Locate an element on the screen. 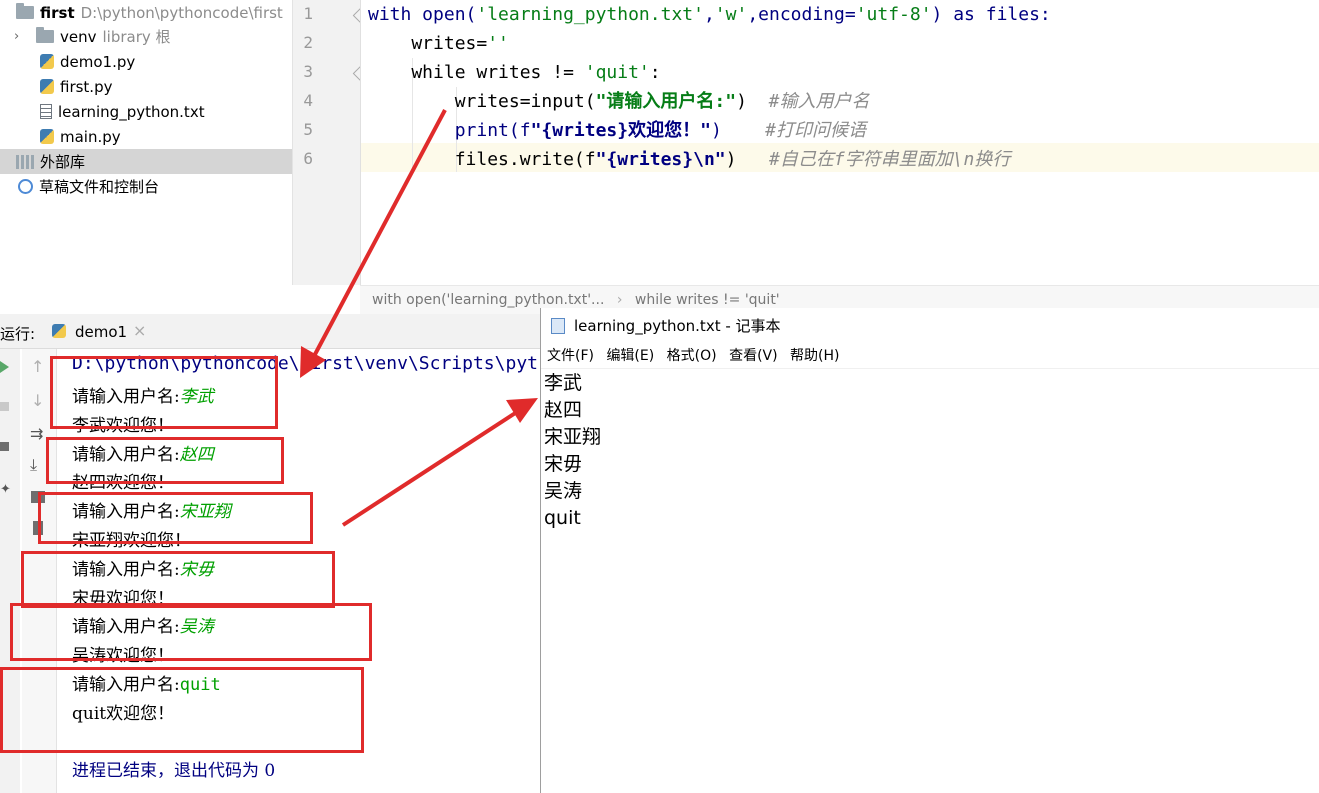  scroll-to-end-icon: ⤓ is located at coordinates (33, 465).